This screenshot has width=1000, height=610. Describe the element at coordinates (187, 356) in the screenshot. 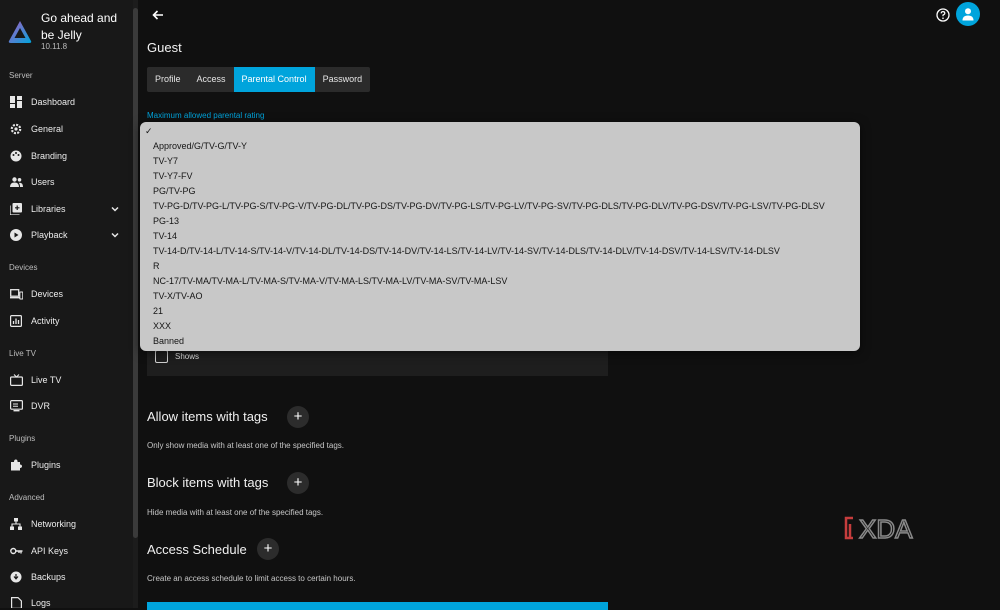

I see `shows-checkbox-label: Shows` at that location.